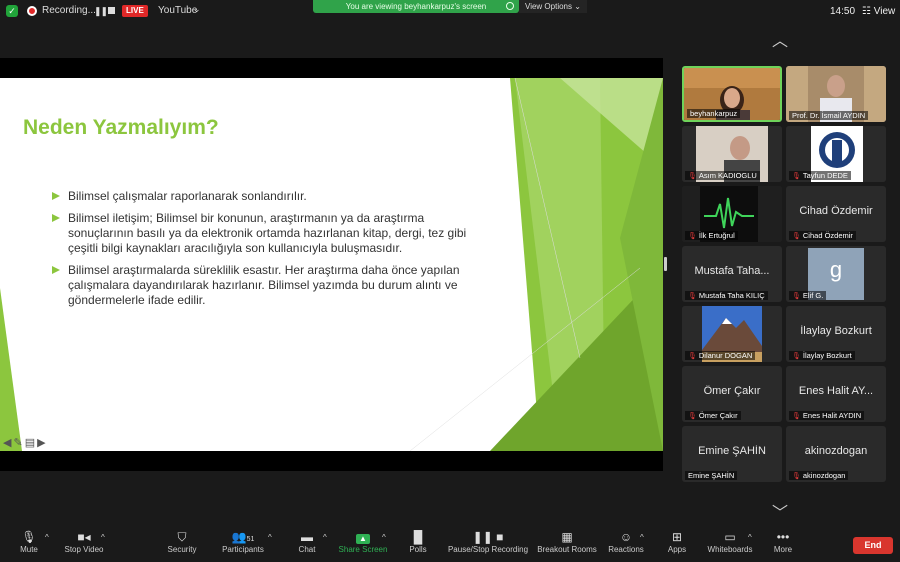 The height and width of the screenshot is (562, 900). What do you see at coordinates (732, 274) in the screenshot?
I see `participant-tile: Mustafa Taha... 🎙 Mustafa Taha KILIÇ` at bounding box center [732, 274].